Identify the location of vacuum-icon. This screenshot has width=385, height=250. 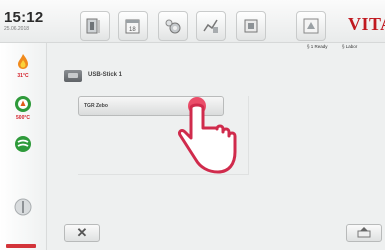
(23, 144).